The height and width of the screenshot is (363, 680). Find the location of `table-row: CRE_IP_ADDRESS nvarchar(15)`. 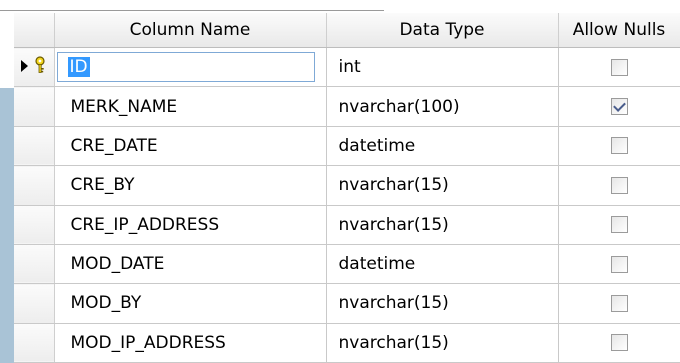

table-row: CRE_IP_ADDRESS nvarchar(15) is located at coordinates (347, 225).